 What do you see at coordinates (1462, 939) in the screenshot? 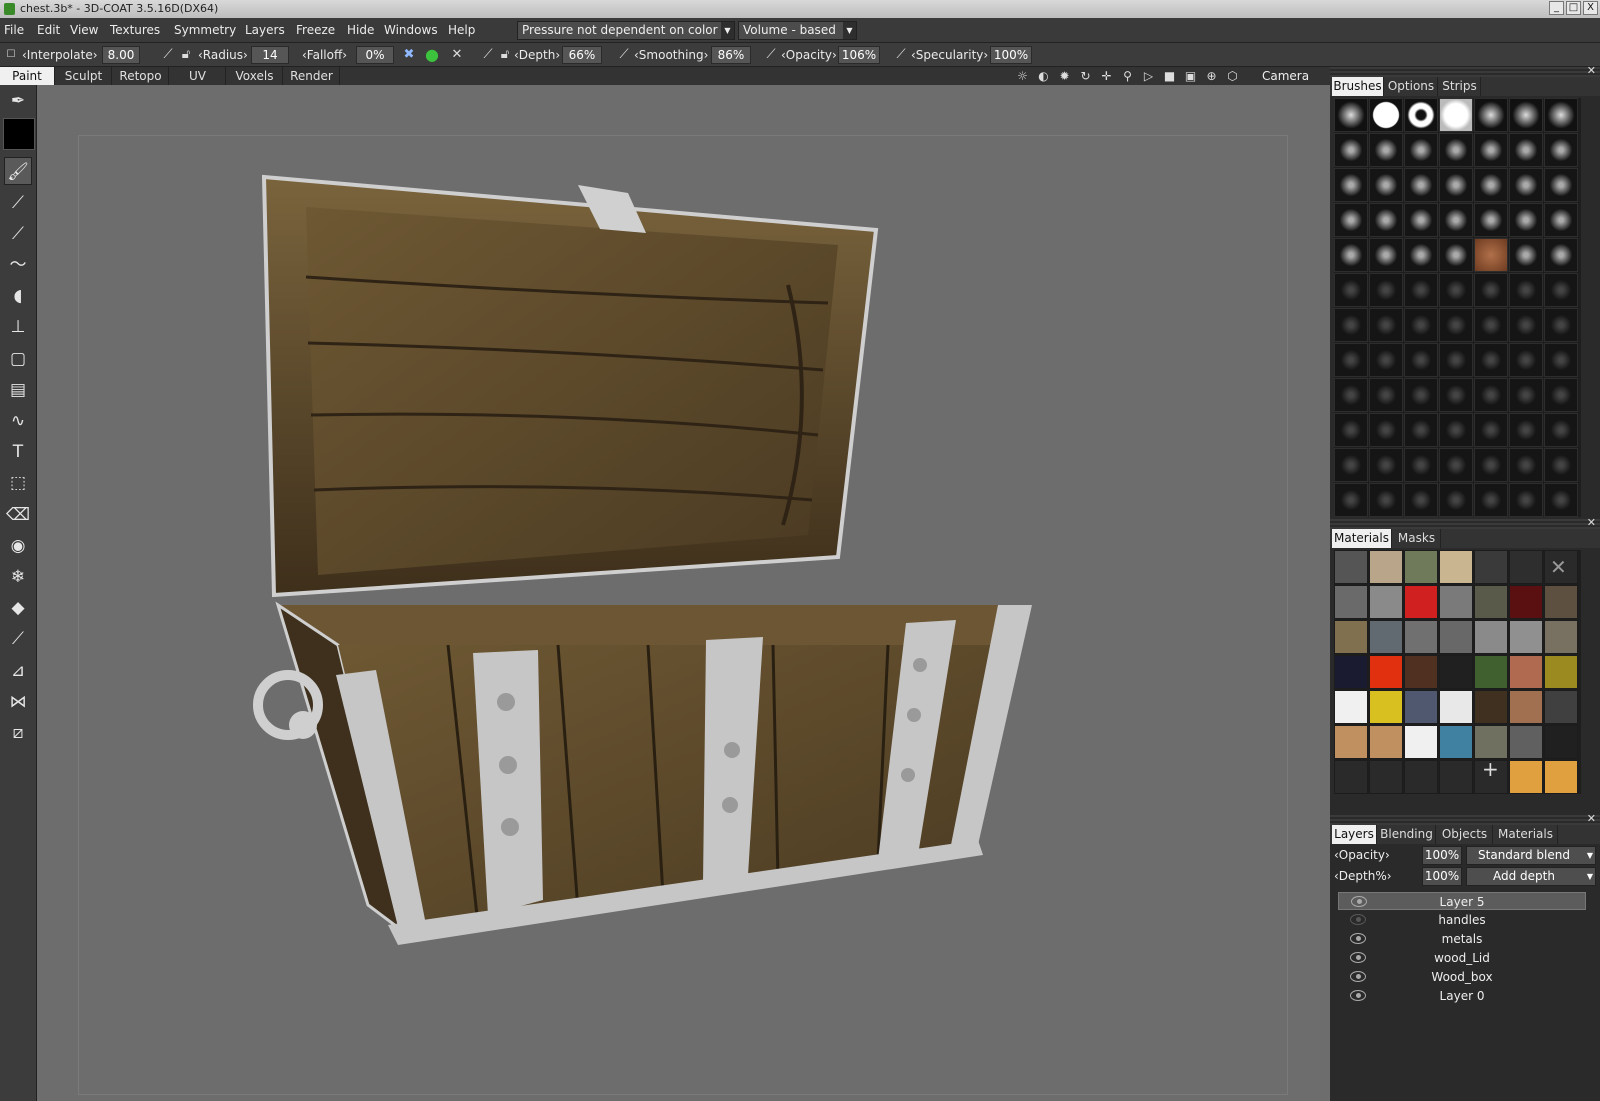
I see `layer-row: metals` at bounding box center [1462, 939].